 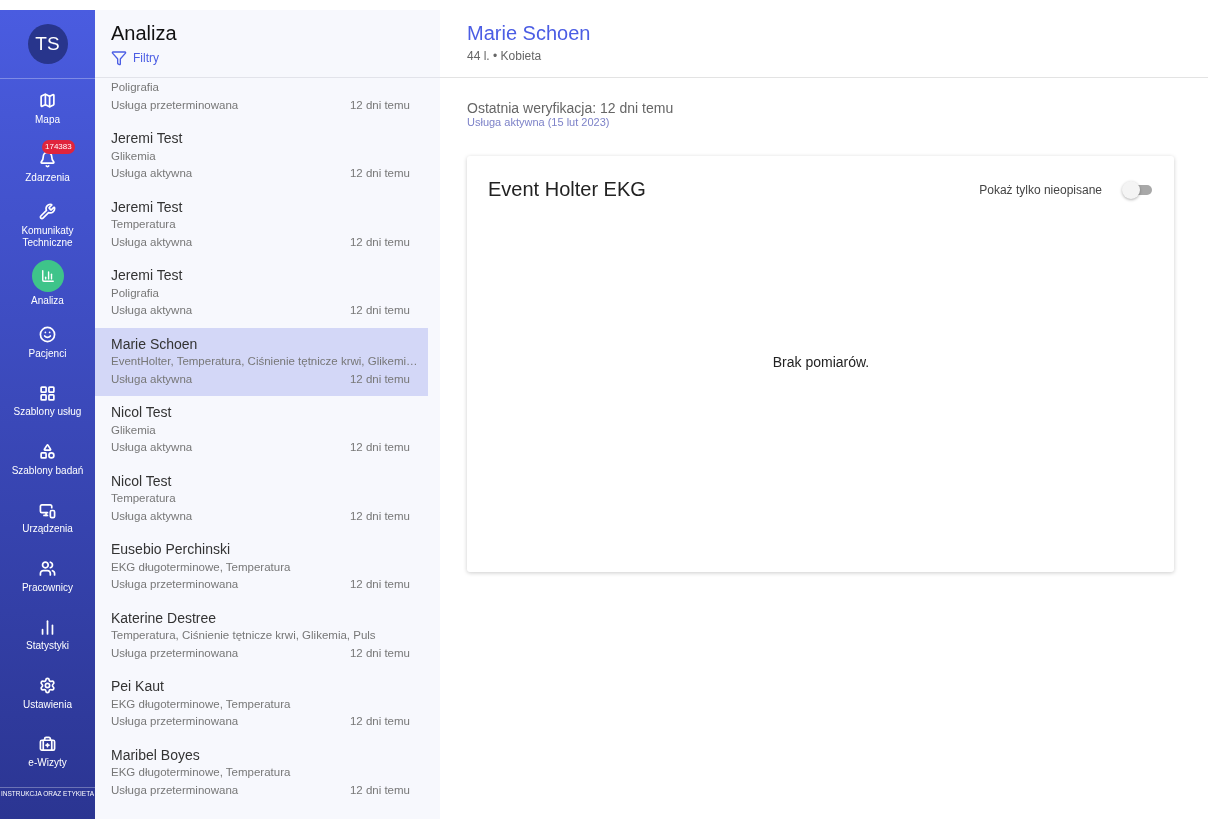 What do you see at coordinates (164, 618) in the screenshot?
I see `patient-name: Katerine Destree` at bounding box center [164, 618].